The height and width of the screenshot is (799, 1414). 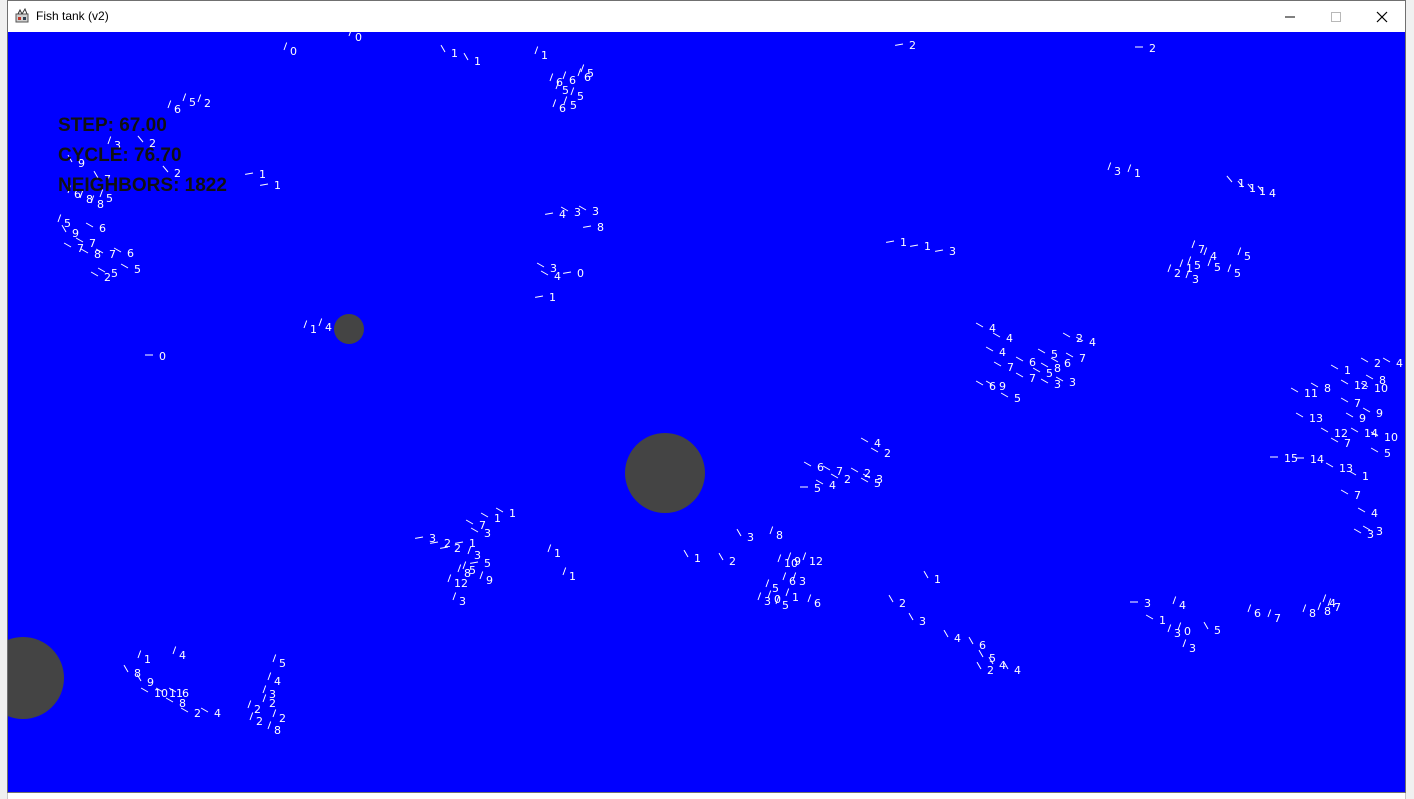 I want to click on fish: 12, so click(x=457, y=582).